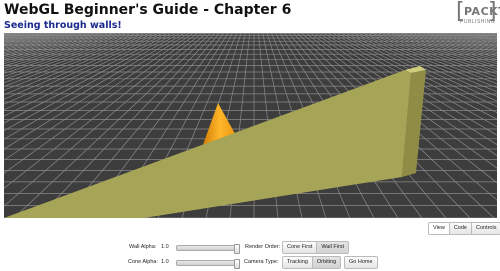 The width and height of the screenshot is (500, 271). Describe the element at coordinates (237, 264) in the screenshot. I see `cone-alpha-slider-handle` at that location.